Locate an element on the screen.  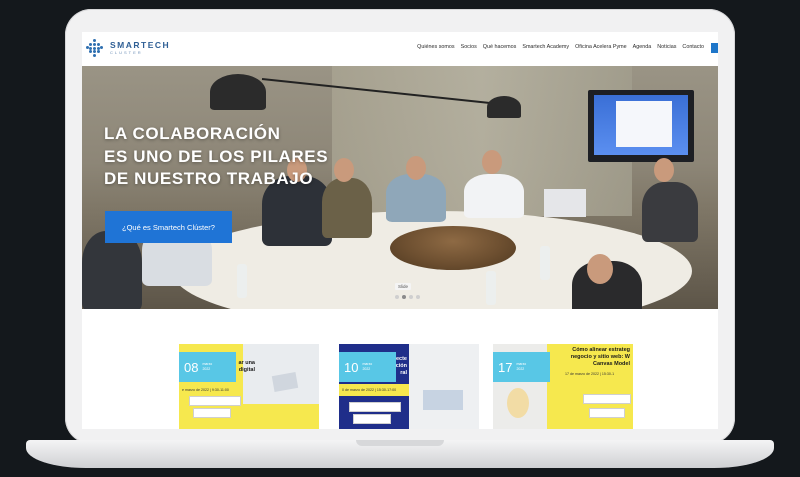
nav-item-socios: Socios is located at coordinates (469, 47).